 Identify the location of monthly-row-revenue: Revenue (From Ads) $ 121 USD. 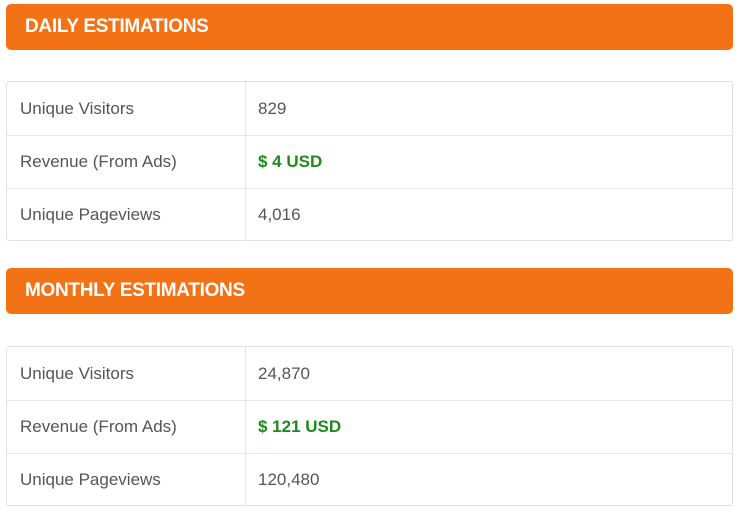
(369, 426).